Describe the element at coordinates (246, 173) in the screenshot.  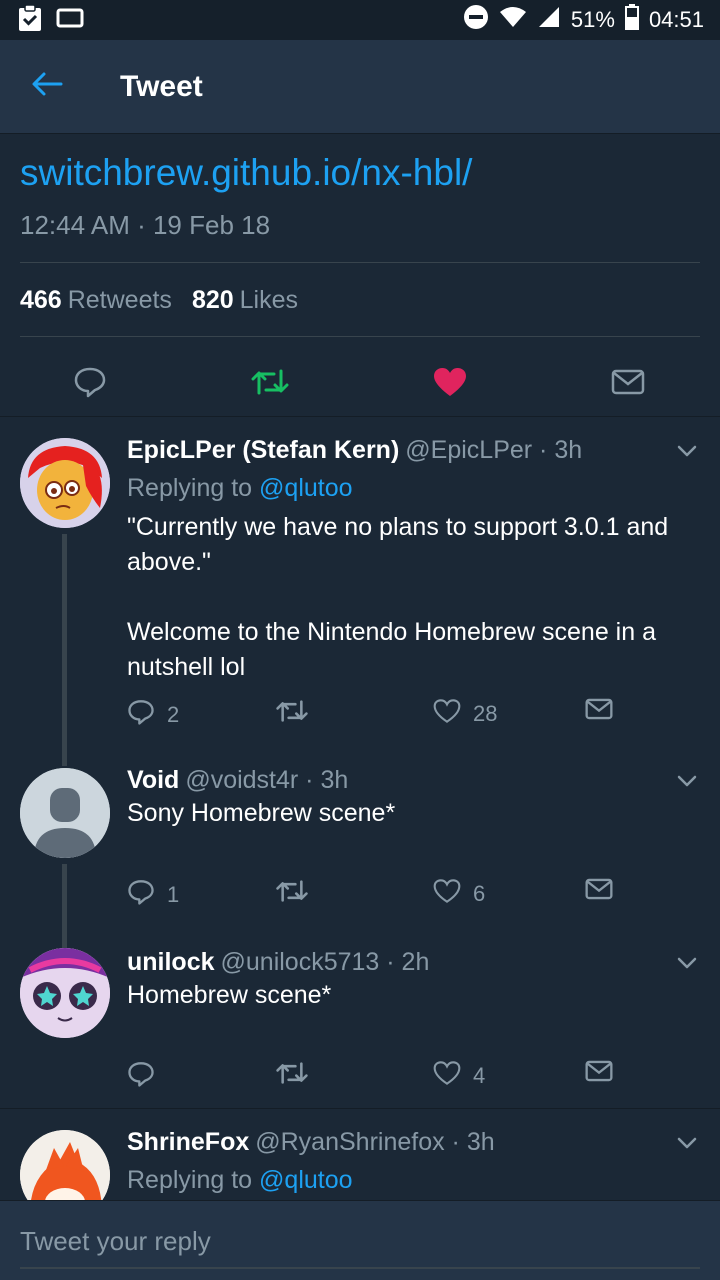
I see `tweet-link: switchbrew.github.io/nx-hbl/` at that location.